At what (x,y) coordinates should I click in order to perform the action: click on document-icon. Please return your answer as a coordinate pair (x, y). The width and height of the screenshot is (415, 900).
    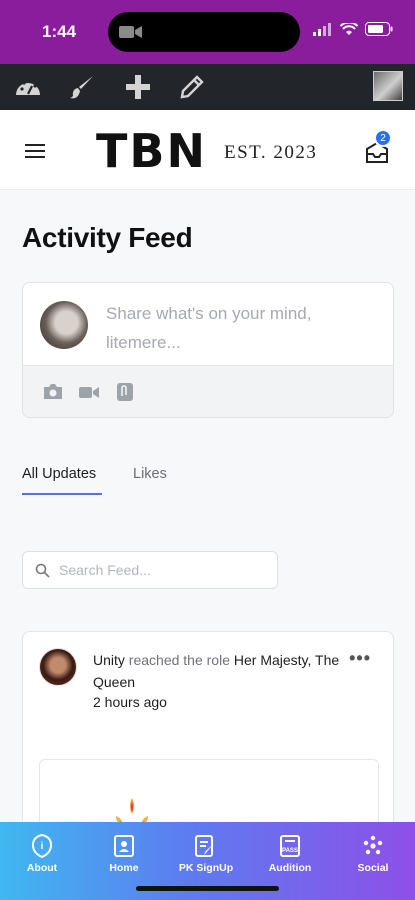
    Looking at the image, I should click on (125, 392).